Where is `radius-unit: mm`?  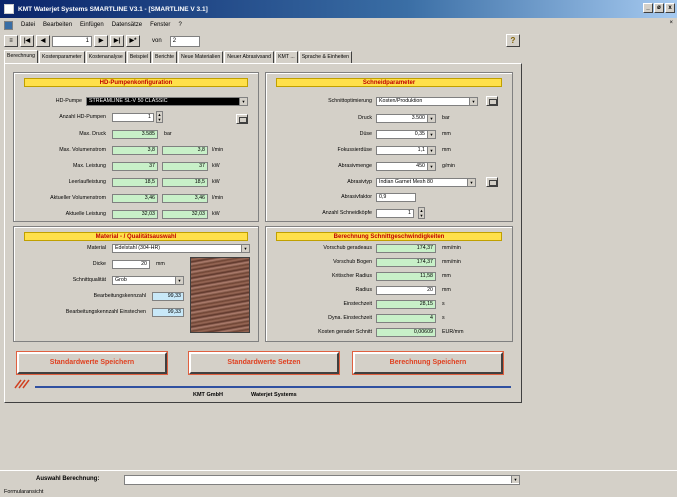 radius-unit: mm is located at coordinates (446, 290).